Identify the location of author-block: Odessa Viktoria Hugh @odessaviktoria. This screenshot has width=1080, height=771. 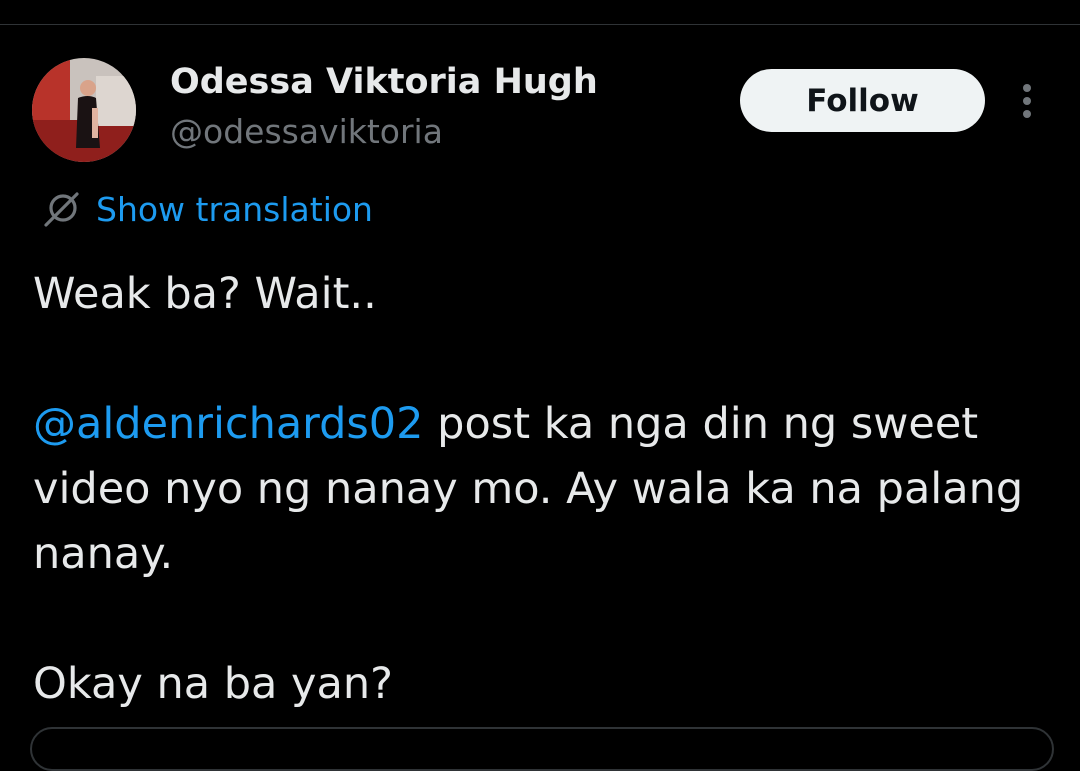
(384, 108).